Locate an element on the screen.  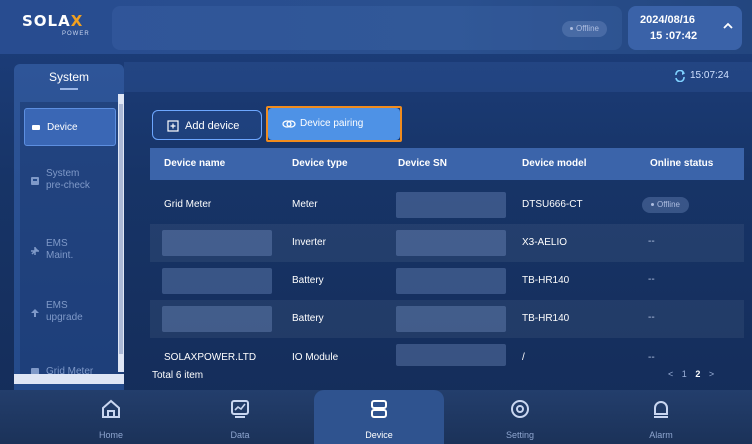
plus-square-icon is located at coordinates (173, 126).